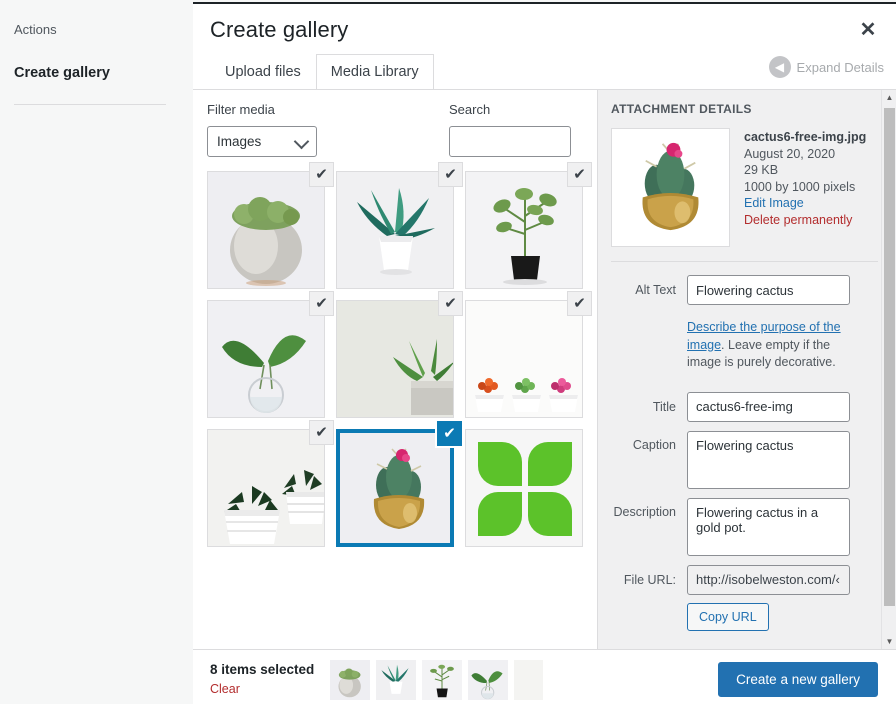 The height and width of the screenshot is (704, 896). Describe the element at coordinates (889, 357) in the screenshot. I see `scrollbar-thumb` at that location.